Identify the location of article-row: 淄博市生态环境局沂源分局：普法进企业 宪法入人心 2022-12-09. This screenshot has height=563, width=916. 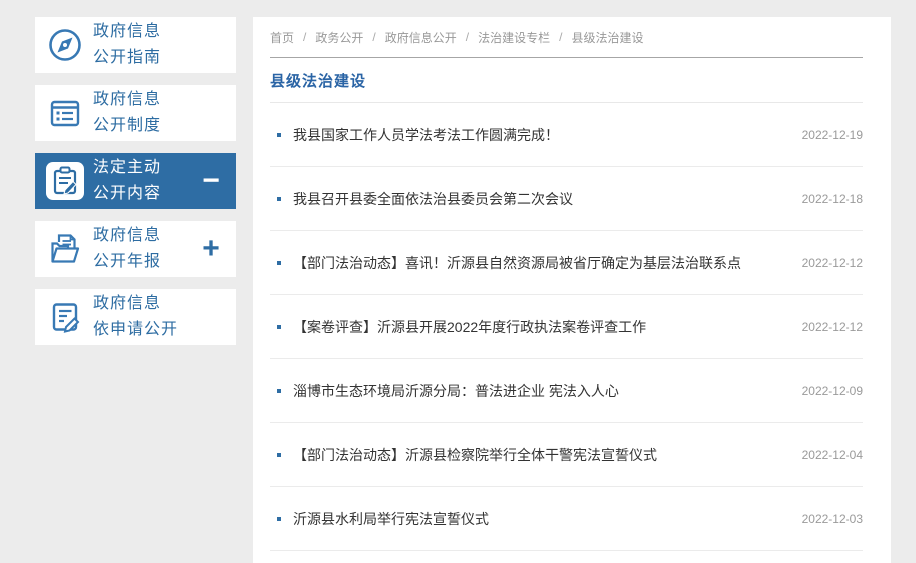
(566, 391).